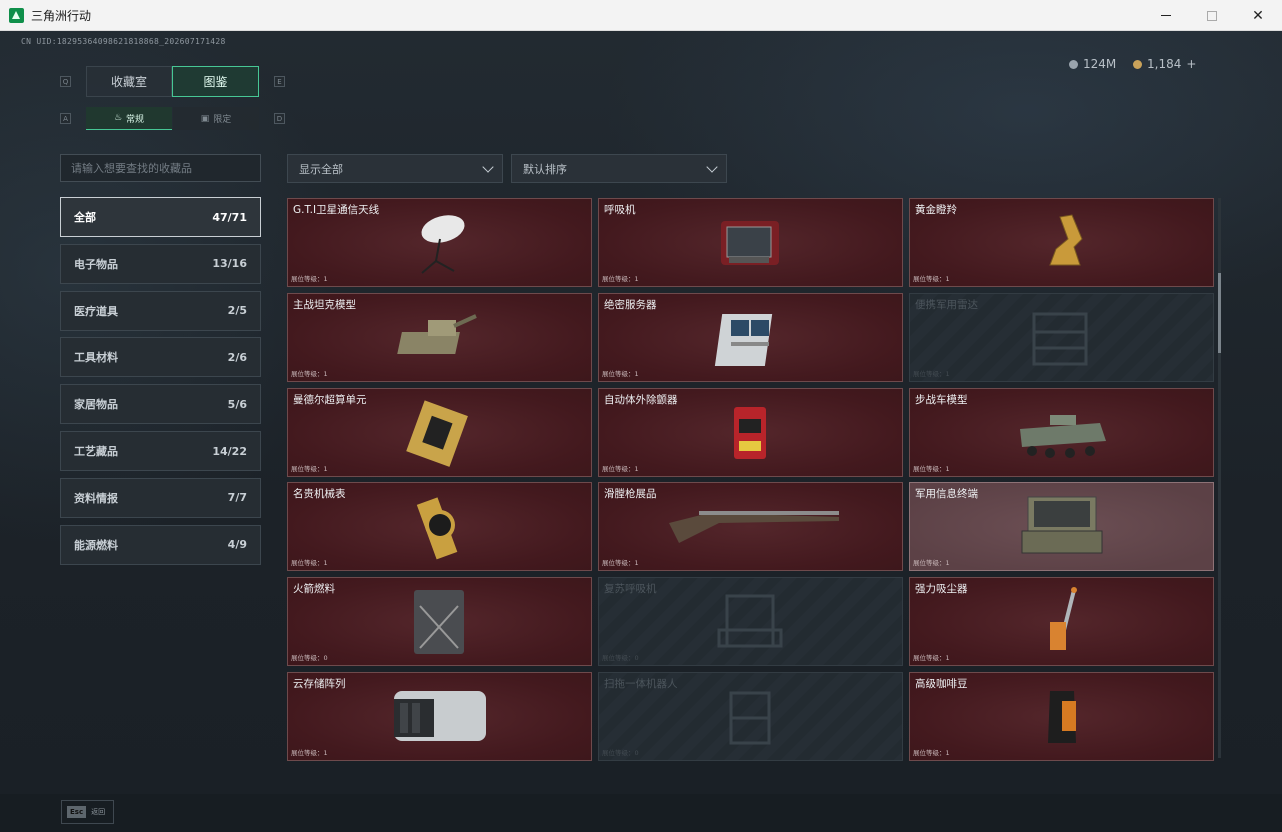 The height and width of the screenshot is (832, 1282). What do you see at coordinates (324, 304) in the screenshot?
I see `collectible-name: 主战坦克模型` at bounding box center [324, 304].